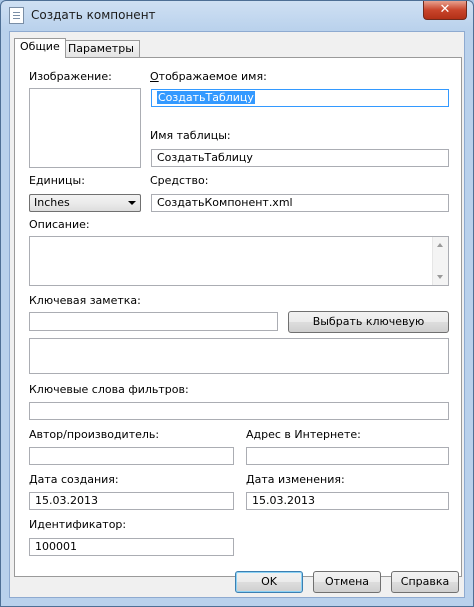  Describe the element at coordinates (239, 411) in the screenshot. I see `filter-keywords-input` at that location.